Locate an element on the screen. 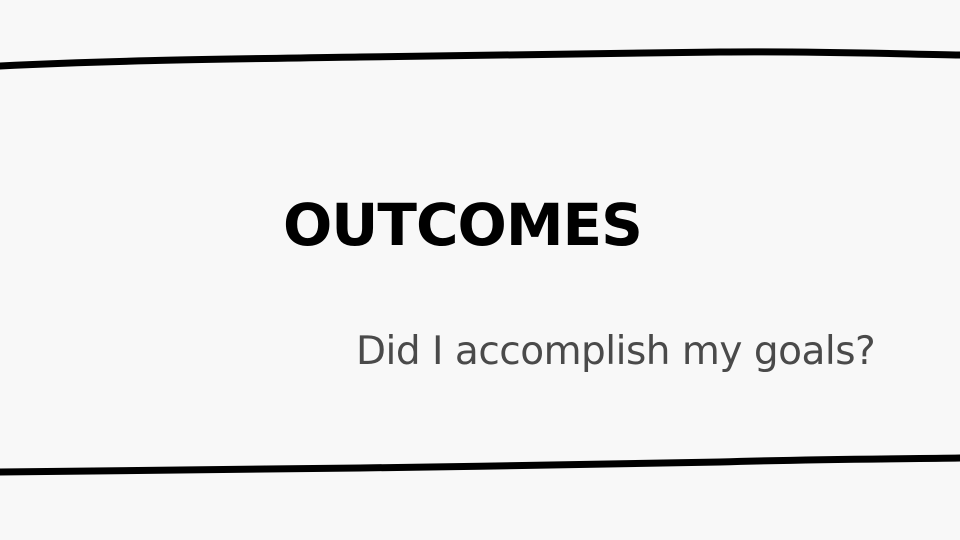  bottom-hand-drawn-rule is located at coordinates (480, 465).